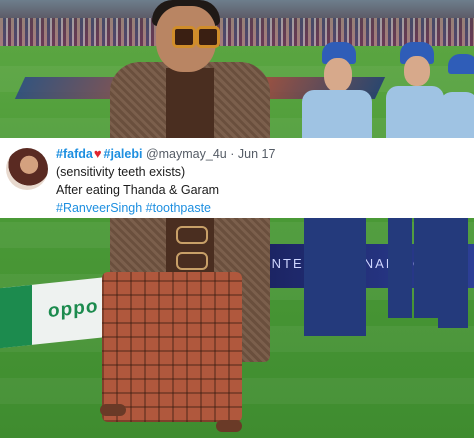 Image resolution: width=474 pixels, height=438 pixels. What do you see at coordinates (186, 154) in the screenshot?
I see `user-handle: @maymay_4u` at bounding box center [186, 154].